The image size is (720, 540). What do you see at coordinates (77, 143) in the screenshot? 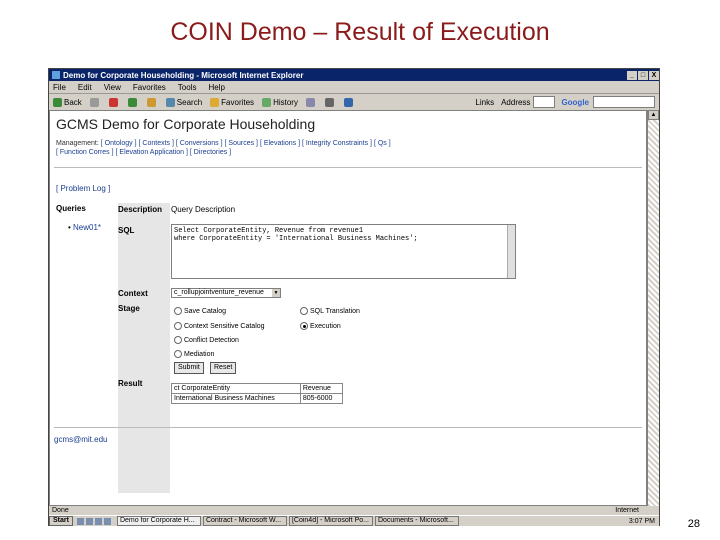
I see `management-label: Management:` at bounding box center [77, 143].